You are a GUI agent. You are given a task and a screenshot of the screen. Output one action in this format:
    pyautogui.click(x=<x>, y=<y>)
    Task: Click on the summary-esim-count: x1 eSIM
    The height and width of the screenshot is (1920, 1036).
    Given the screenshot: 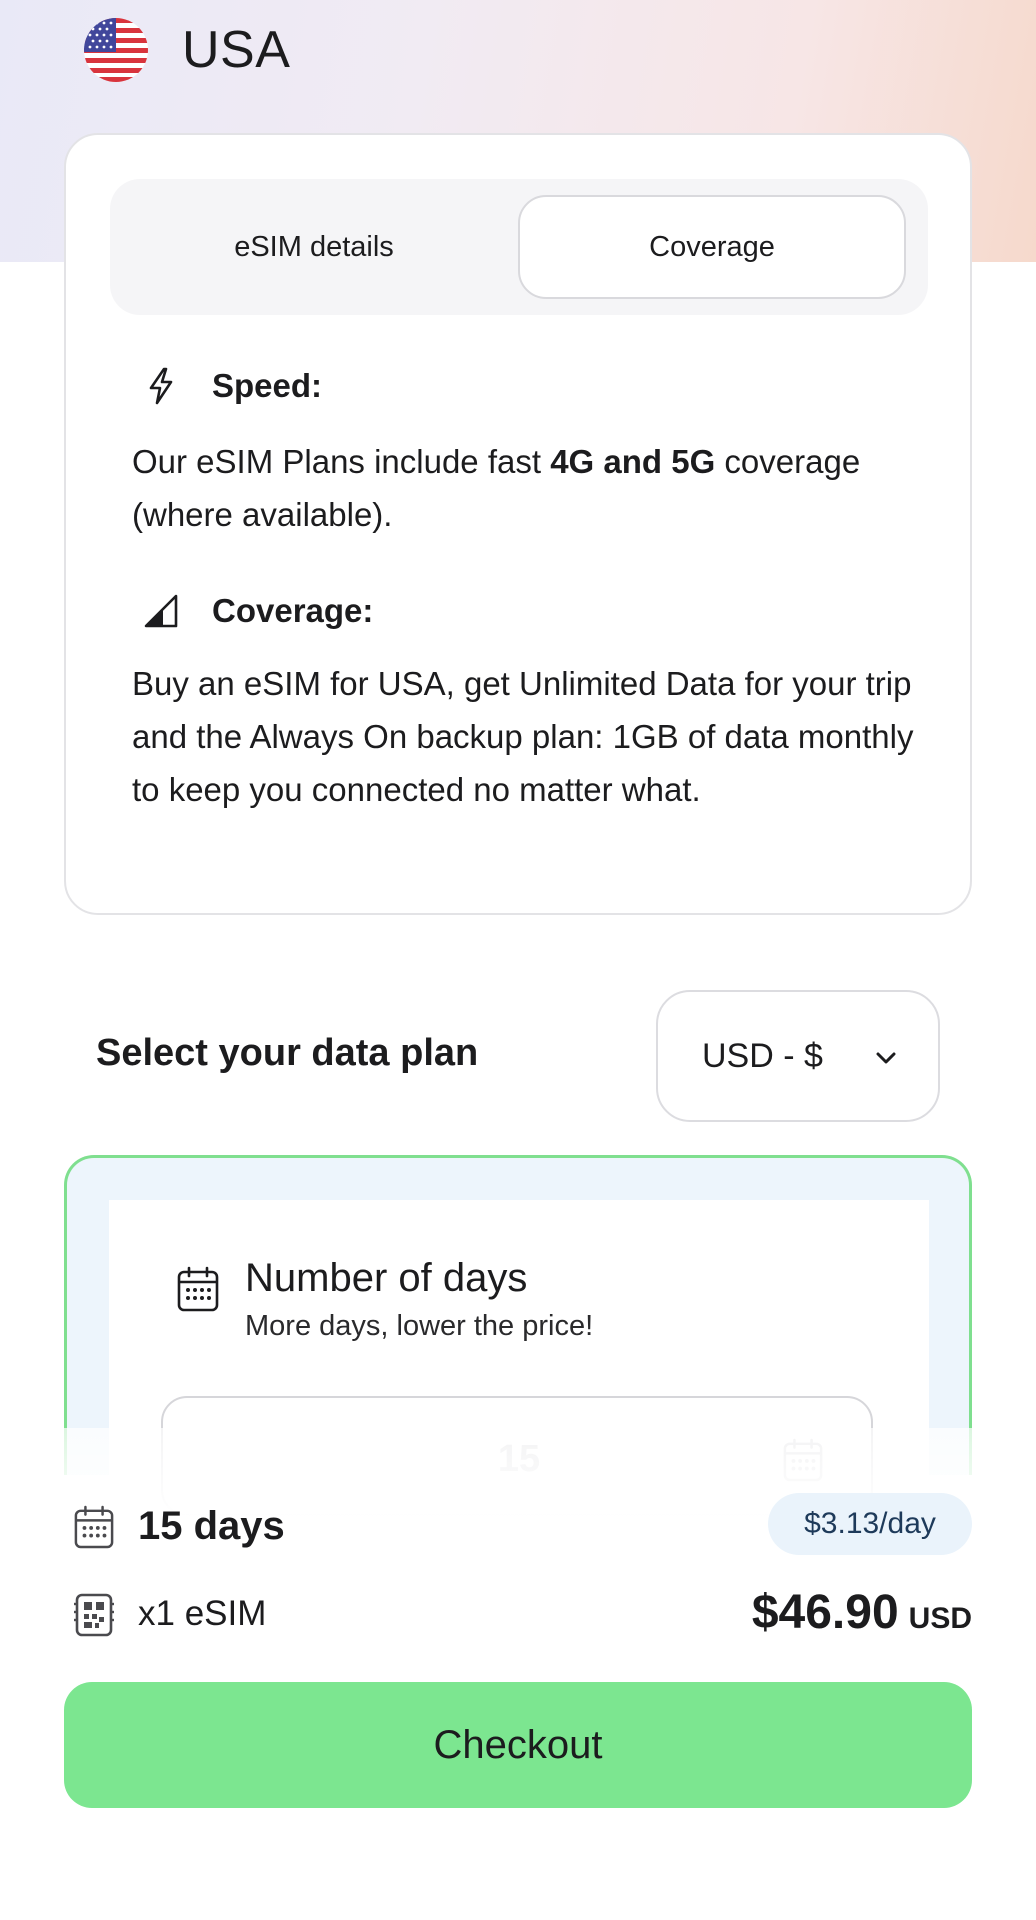 What is the action you would take?
    pyautogui.click(x=202, y=1613)
    